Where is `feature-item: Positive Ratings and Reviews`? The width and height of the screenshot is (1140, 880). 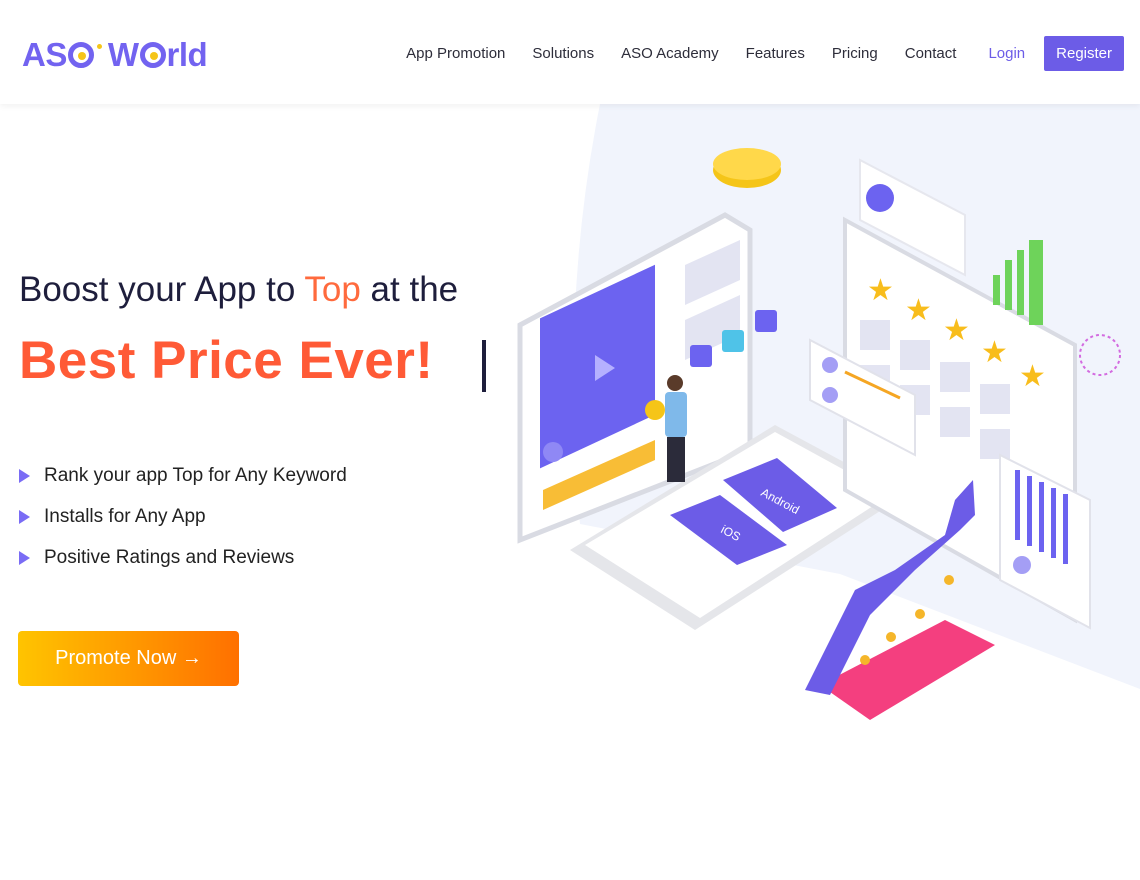 feature-item: Positive Ratings and Reviews is located at coordinates (183, 557).